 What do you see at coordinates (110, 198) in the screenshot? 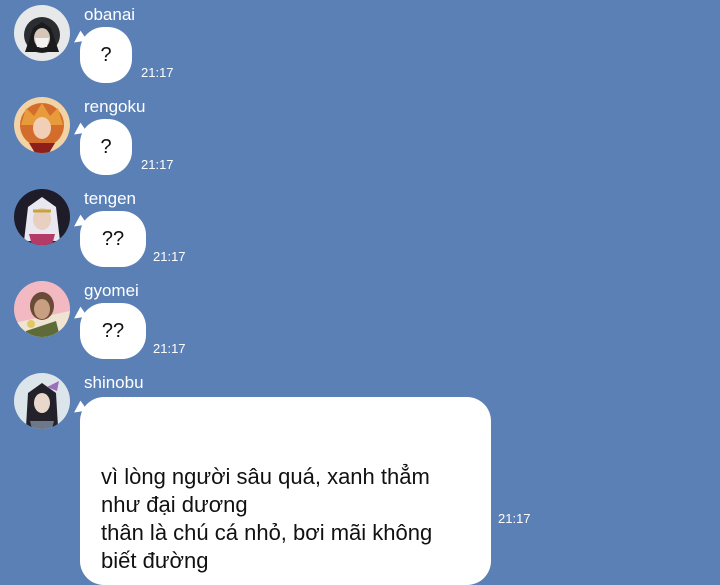
I see `sender-name: tengen` at bounding box center [110, 198].